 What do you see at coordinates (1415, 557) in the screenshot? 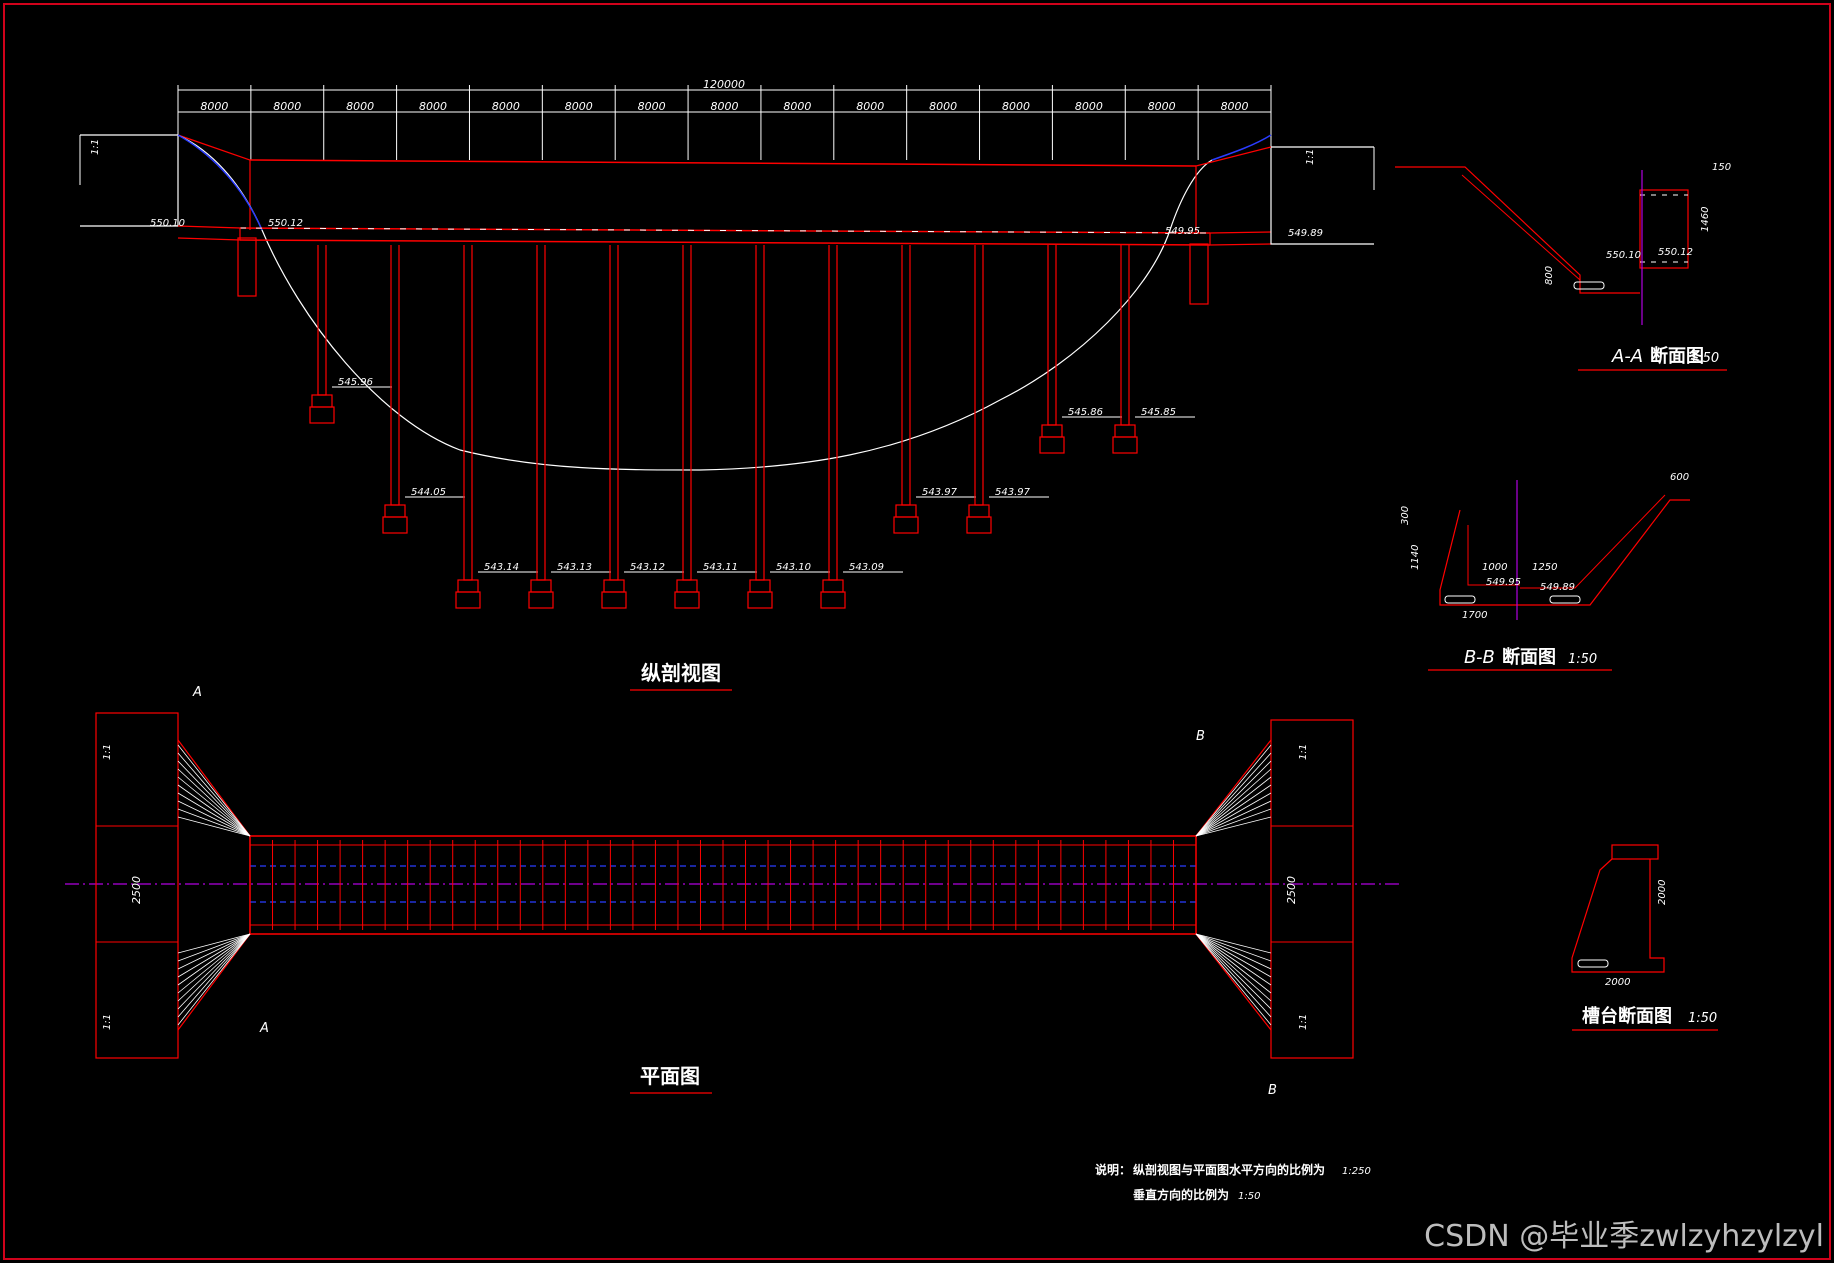
I see `bb-dim-3: 1140` at bounding box center [1415, 557].